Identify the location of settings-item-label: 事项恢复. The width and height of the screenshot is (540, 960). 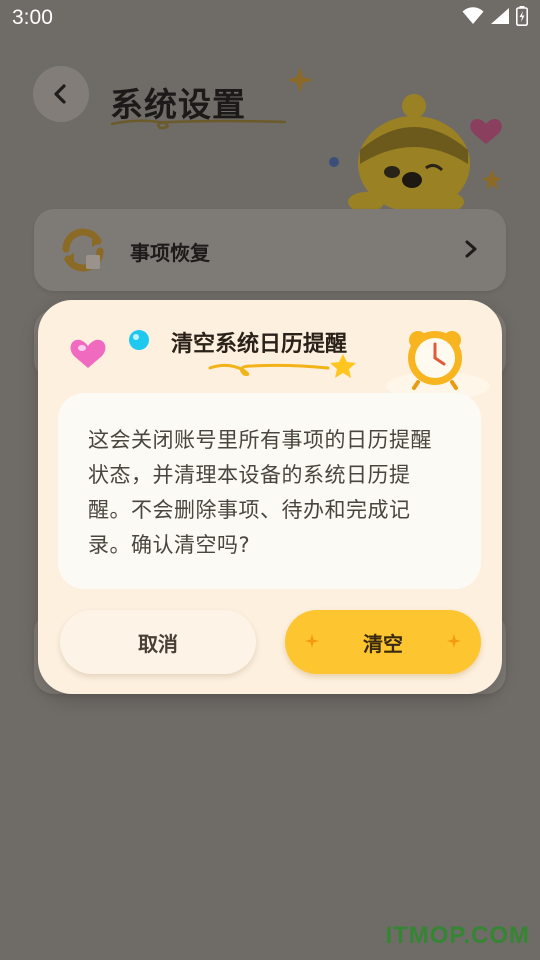
(170, 253).